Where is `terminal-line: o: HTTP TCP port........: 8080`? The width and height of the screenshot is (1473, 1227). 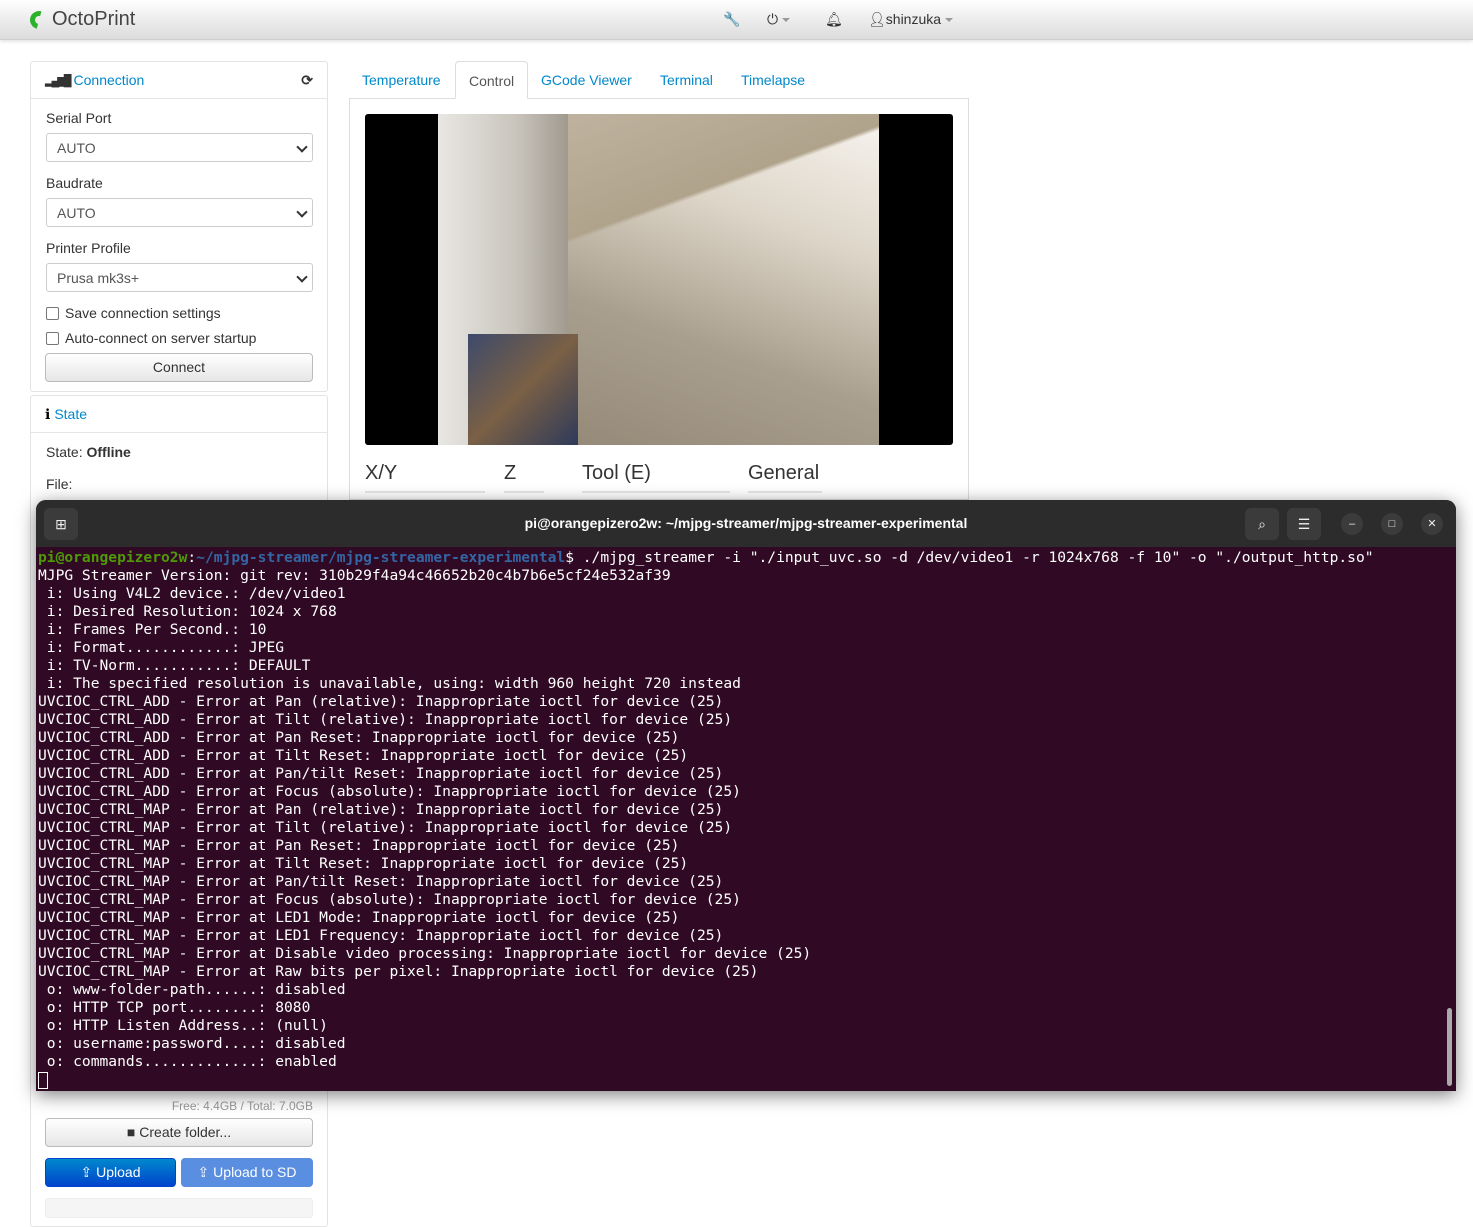 terminal-line: o: HTTP TCP port........: 8080 is located at coordinates (174, 1007).